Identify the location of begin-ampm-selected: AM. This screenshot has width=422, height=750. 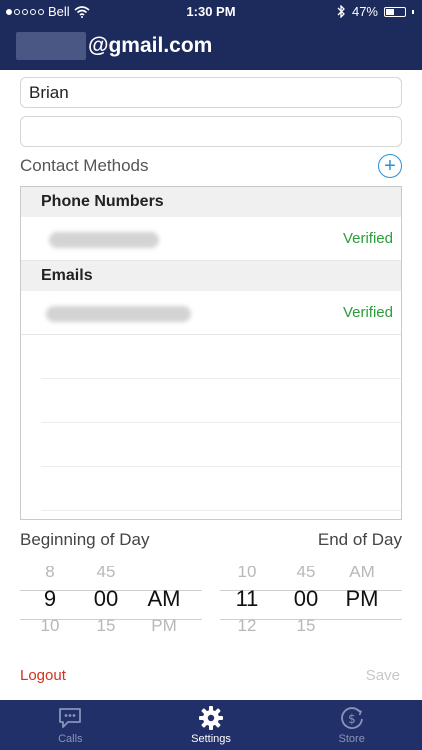
(164, 598).